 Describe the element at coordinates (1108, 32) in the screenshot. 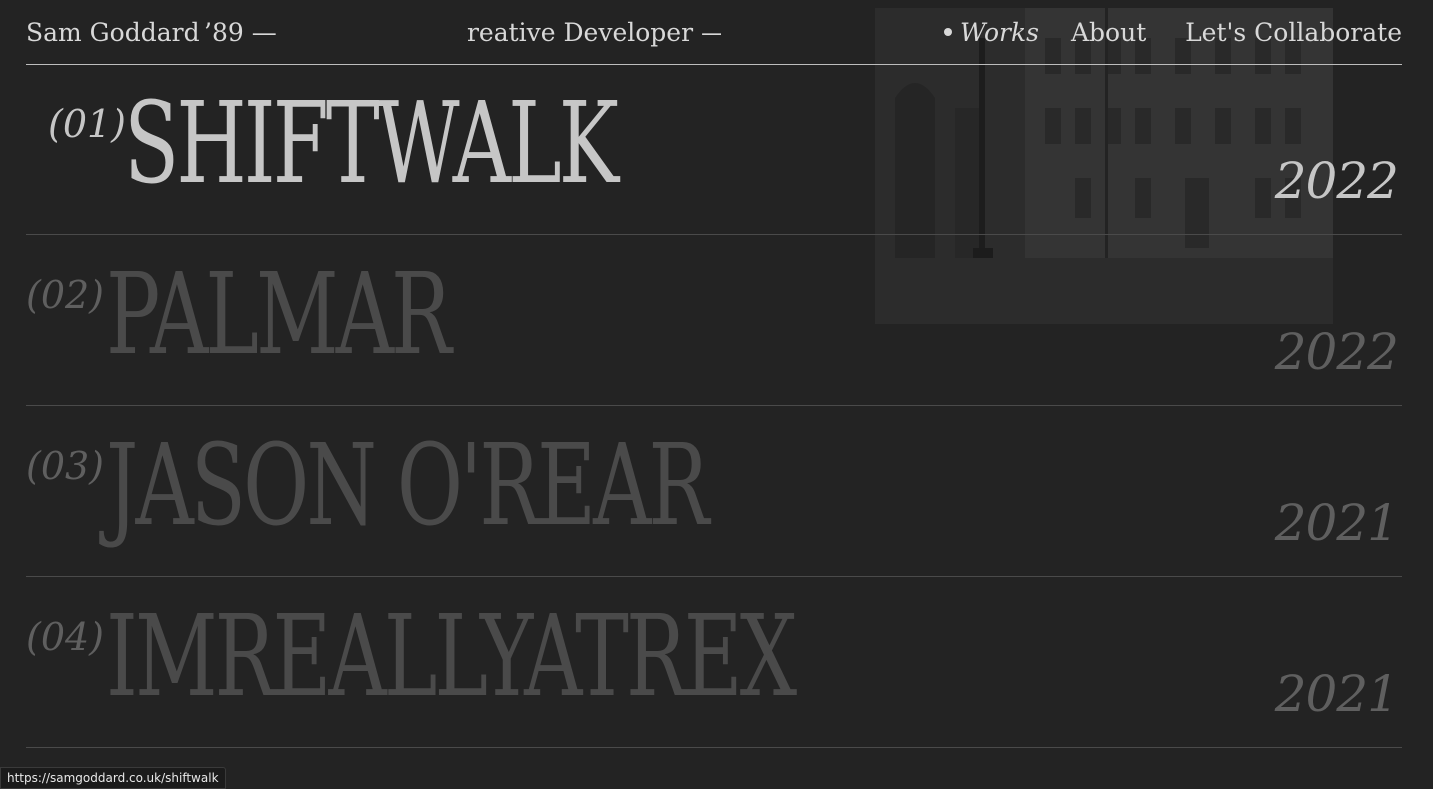

I see `nav-about: About` at that location.